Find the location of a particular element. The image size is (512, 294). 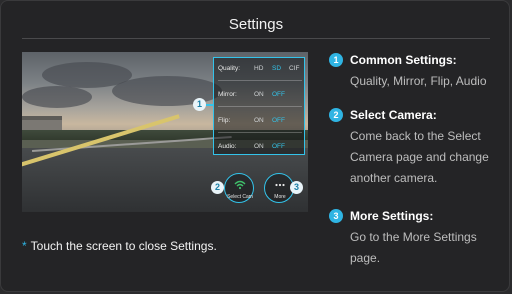

audio-on-option: ON is located at coordinates (259, 146).